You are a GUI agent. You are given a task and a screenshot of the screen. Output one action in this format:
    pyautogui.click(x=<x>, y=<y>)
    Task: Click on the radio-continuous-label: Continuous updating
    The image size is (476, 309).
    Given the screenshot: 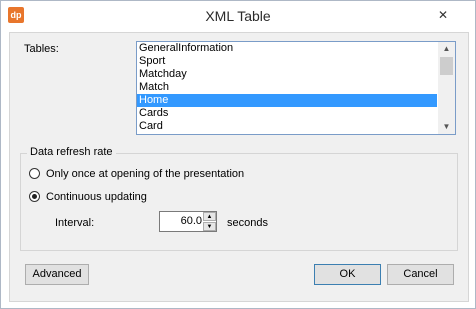 What is the action you would take?
    pyautogui.click(x=96, y=197)
    